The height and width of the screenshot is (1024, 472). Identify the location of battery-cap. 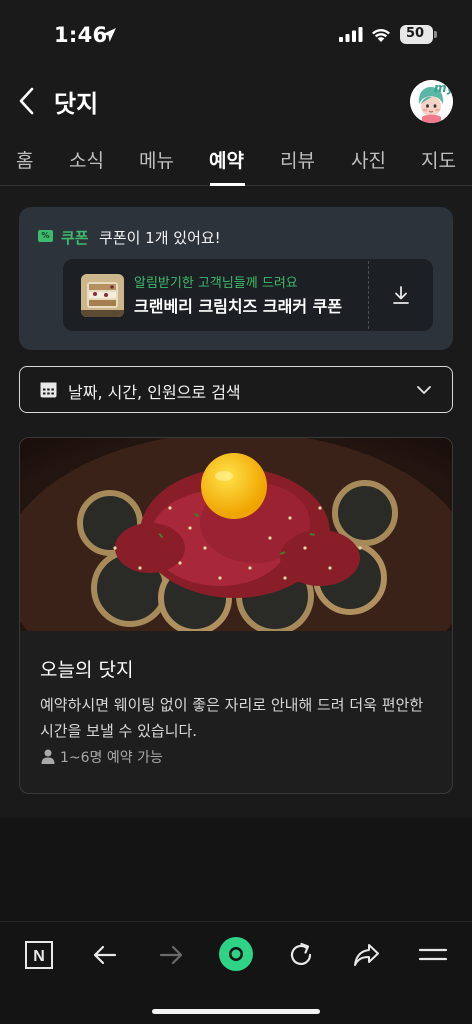
(435, 34).